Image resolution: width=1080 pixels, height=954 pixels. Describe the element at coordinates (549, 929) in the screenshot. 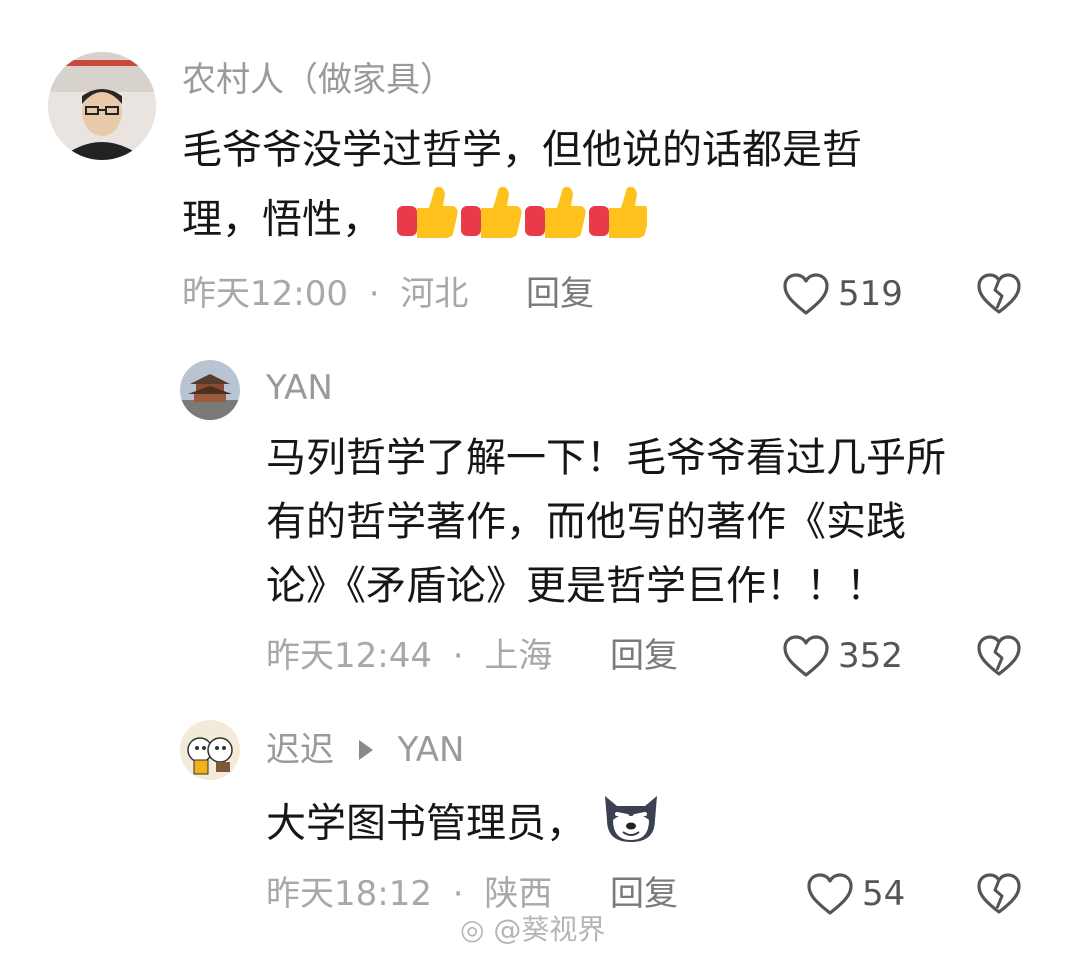

I see `watermark-text: @葵视界` at that location.